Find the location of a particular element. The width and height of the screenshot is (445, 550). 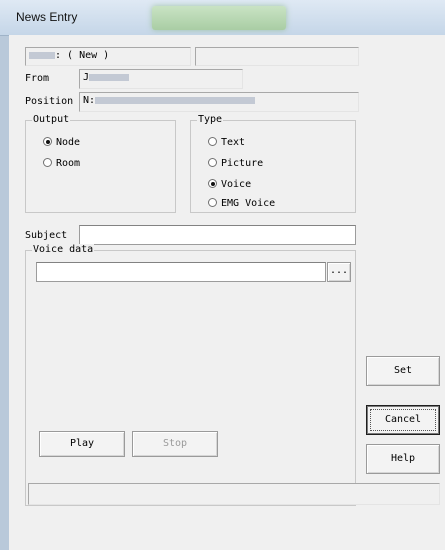

status-bar is located at coordinates (234, 494).